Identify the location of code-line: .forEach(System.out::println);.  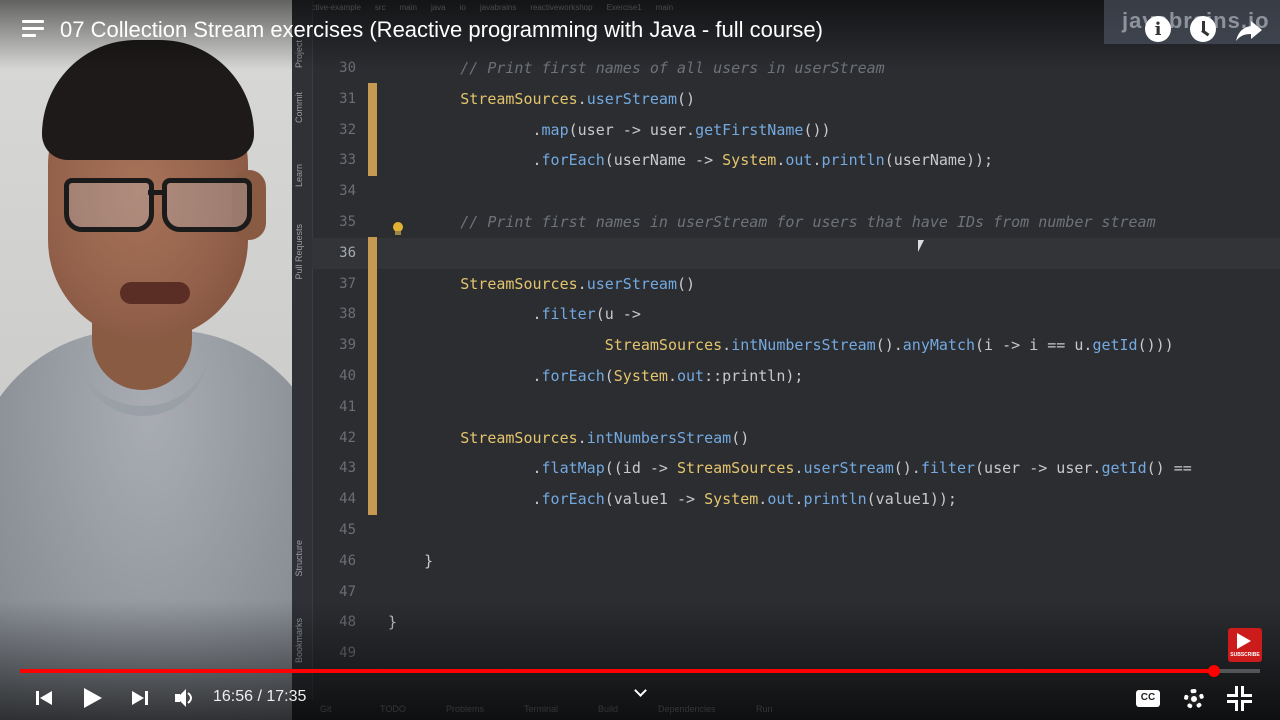
(595, 376).